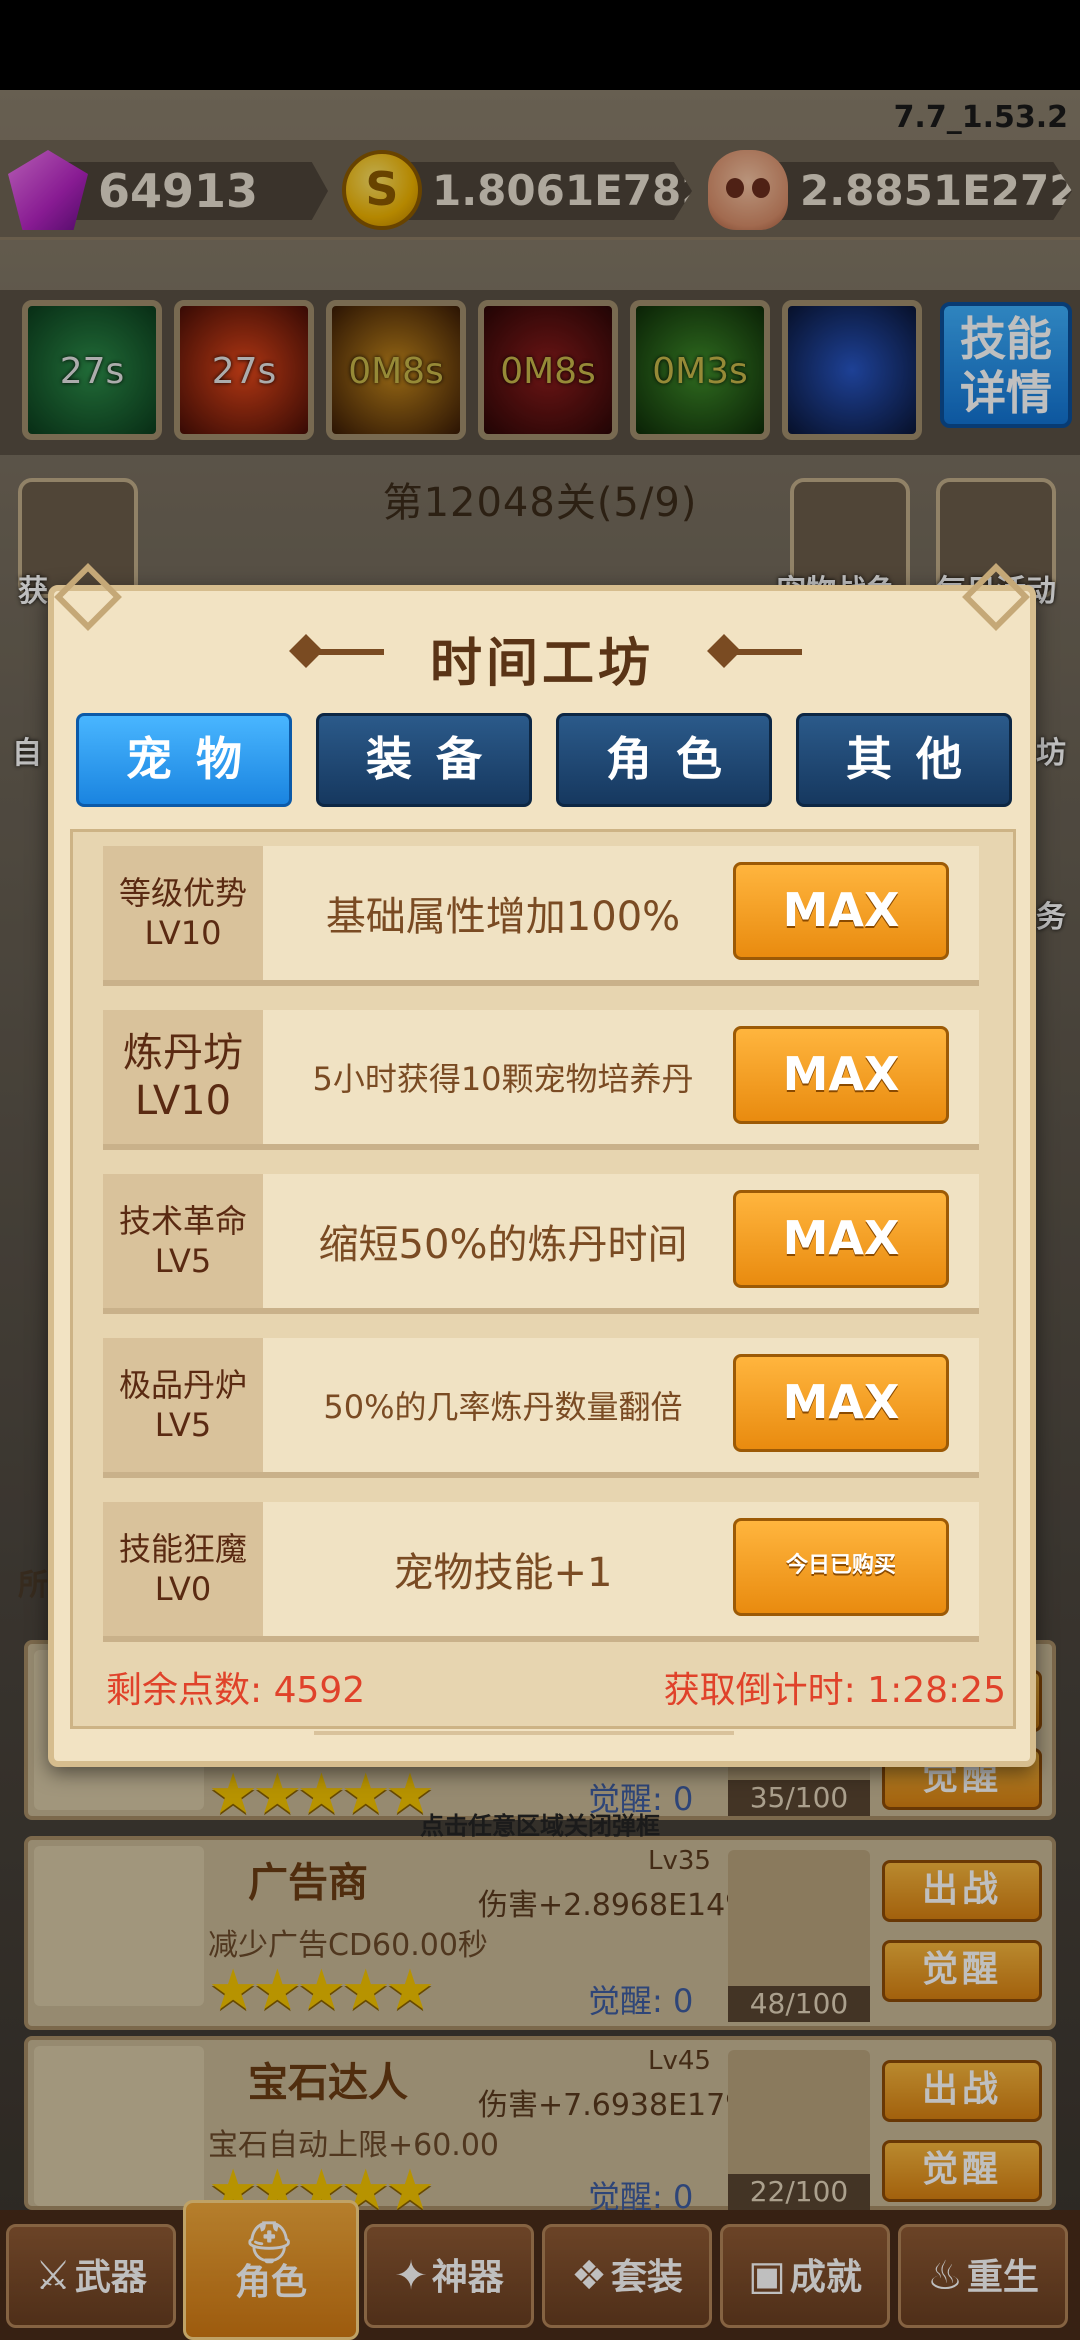 This screenshot has width=1080, height=2340. I want to click on upgrade-name: 等级优势, so click(182, 893).